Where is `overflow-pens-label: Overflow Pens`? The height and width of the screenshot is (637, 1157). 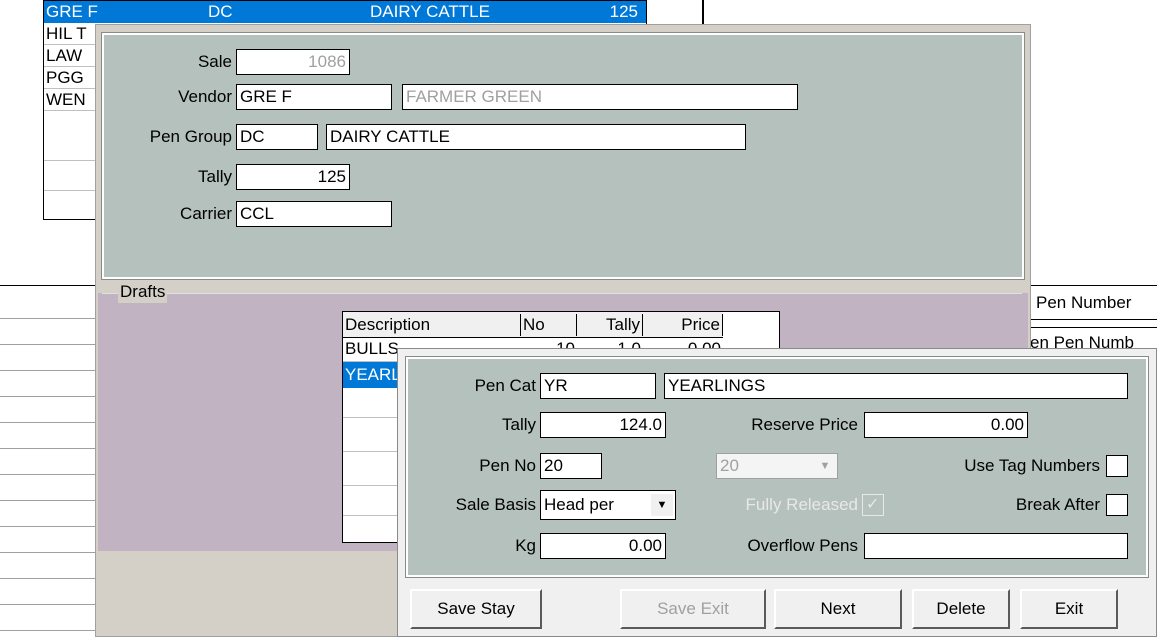 overflow-pens-label: Overflow Pens is located at coordinates (802, 545).